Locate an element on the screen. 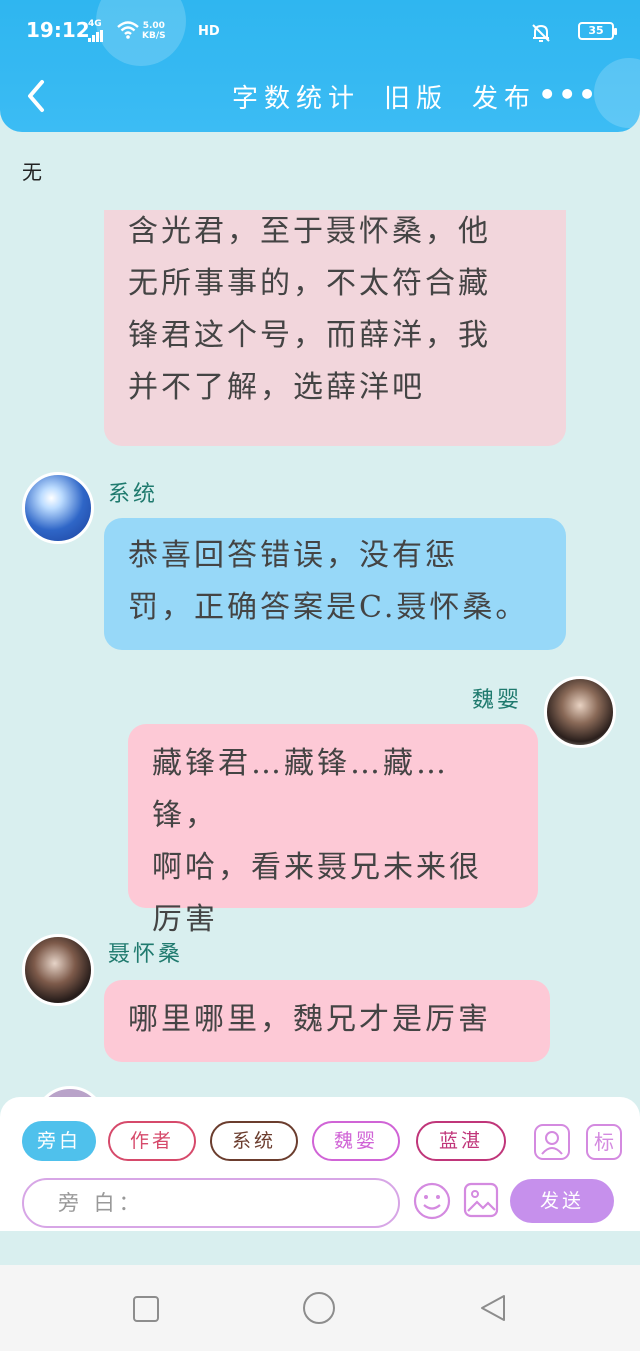 Image resolution: width=640 pixels, height=1351 pixels. chat-bubble: 哪里哪里，魏兄才是厉害 is located at coordinates (327, 1021).